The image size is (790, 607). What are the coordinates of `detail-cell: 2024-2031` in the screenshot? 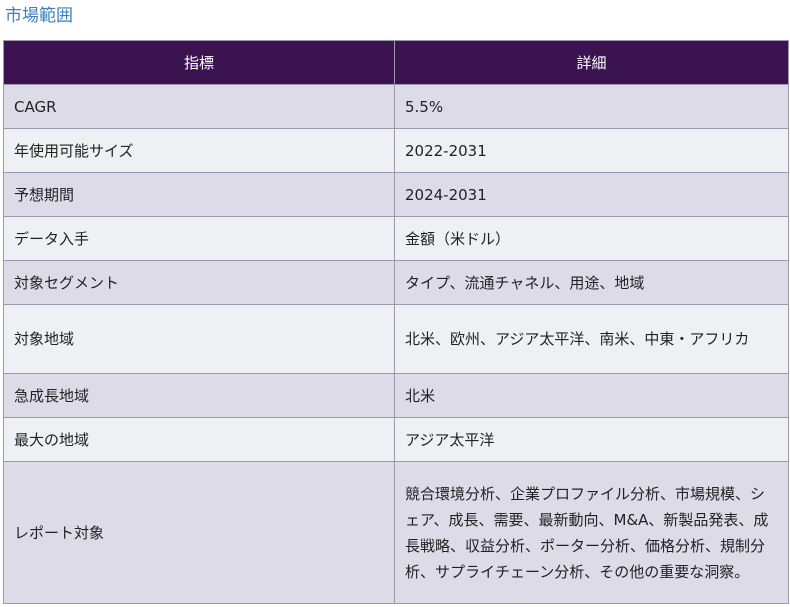 It's located at (591, 194).